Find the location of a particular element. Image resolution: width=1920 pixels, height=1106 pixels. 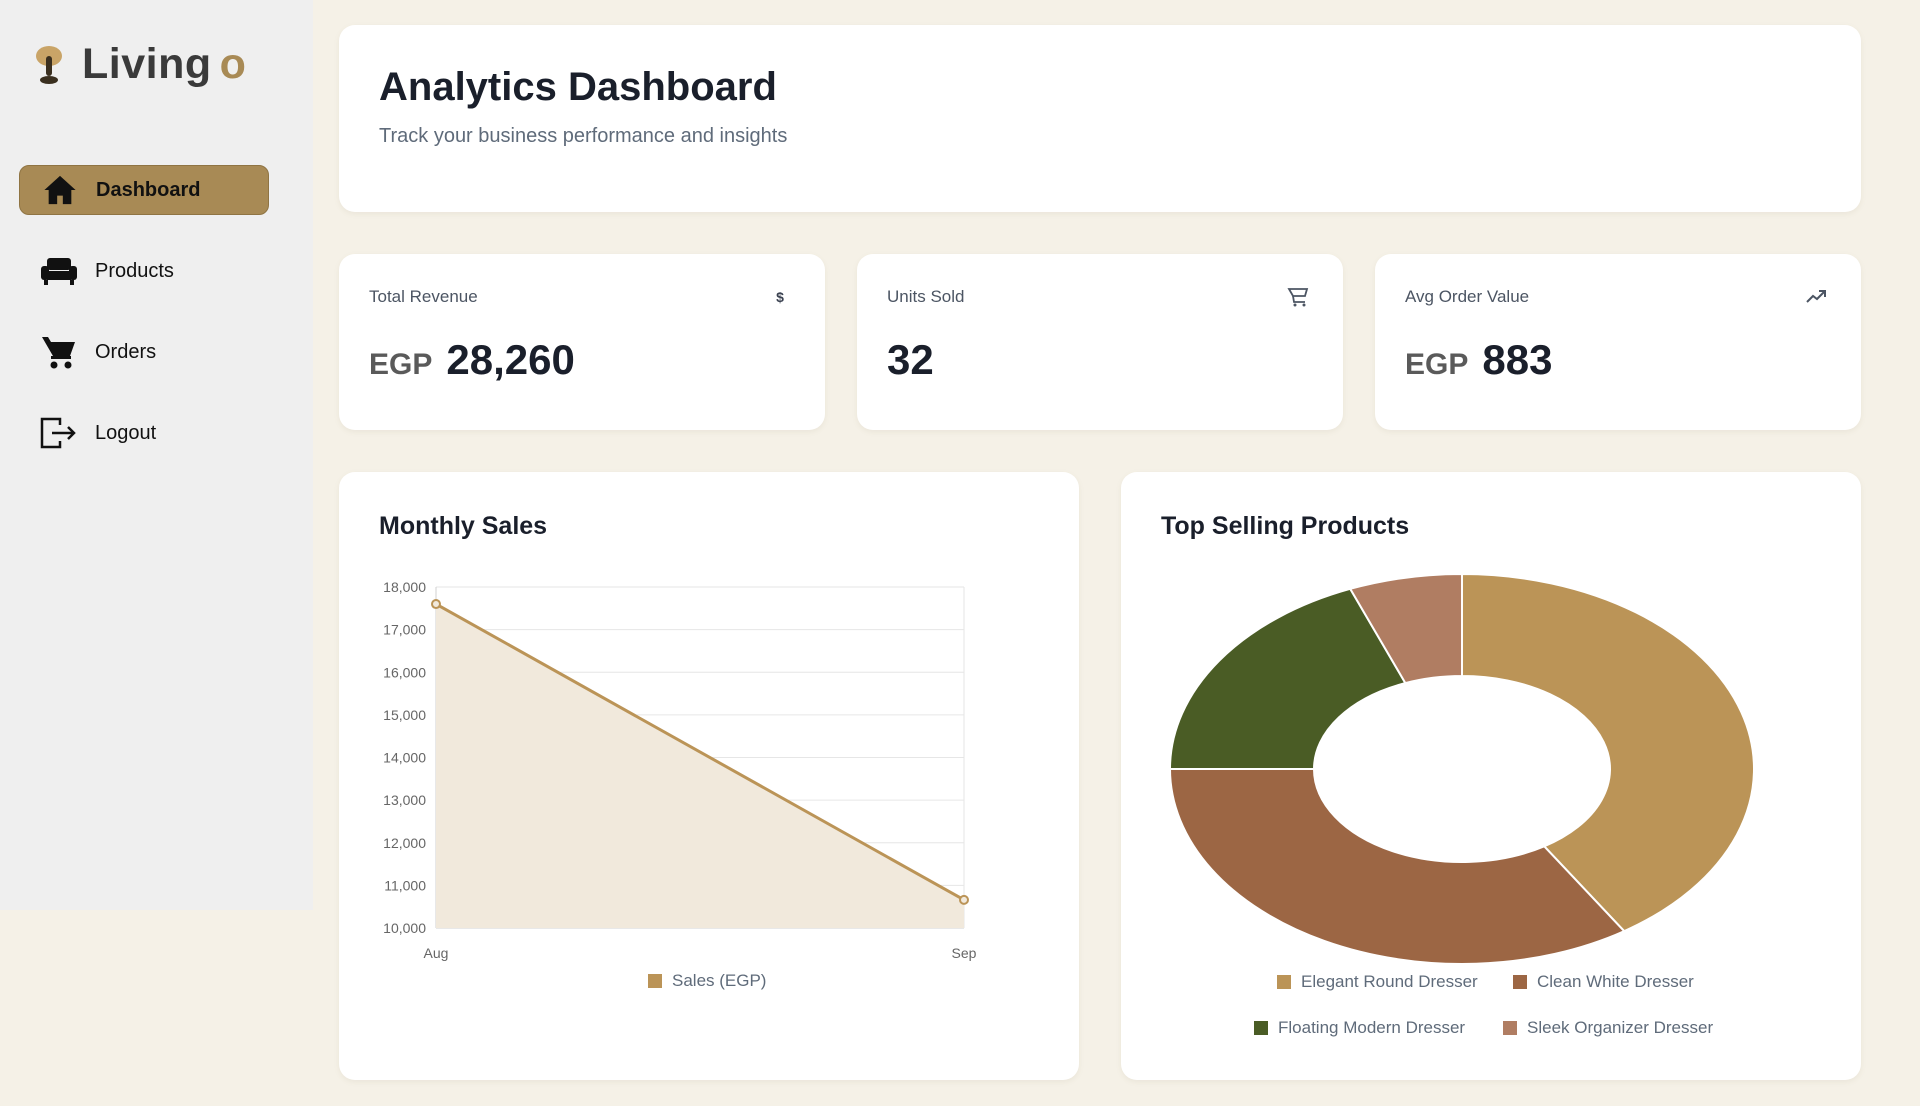

stat-value: 32 is located at coordinates (910, 360).